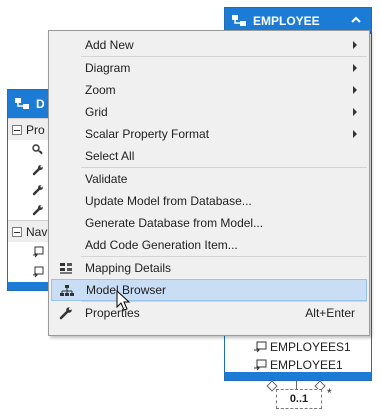  Describe the element at coordinates (66, 268) in the screenshot. I see `mapping-details-icon` at that location.